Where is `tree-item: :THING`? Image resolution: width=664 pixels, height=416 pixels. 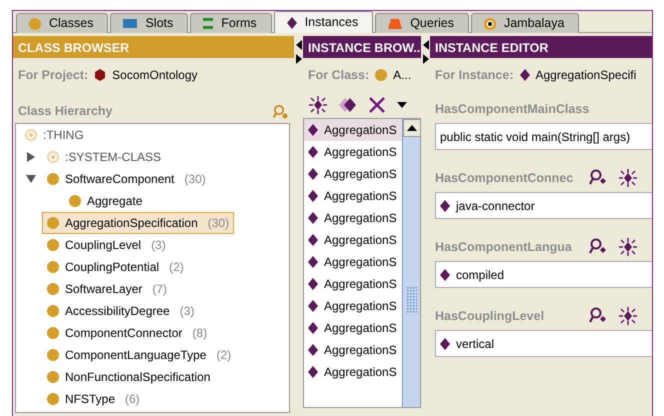 tree-item: :THING is located at coordinates (54, 135).